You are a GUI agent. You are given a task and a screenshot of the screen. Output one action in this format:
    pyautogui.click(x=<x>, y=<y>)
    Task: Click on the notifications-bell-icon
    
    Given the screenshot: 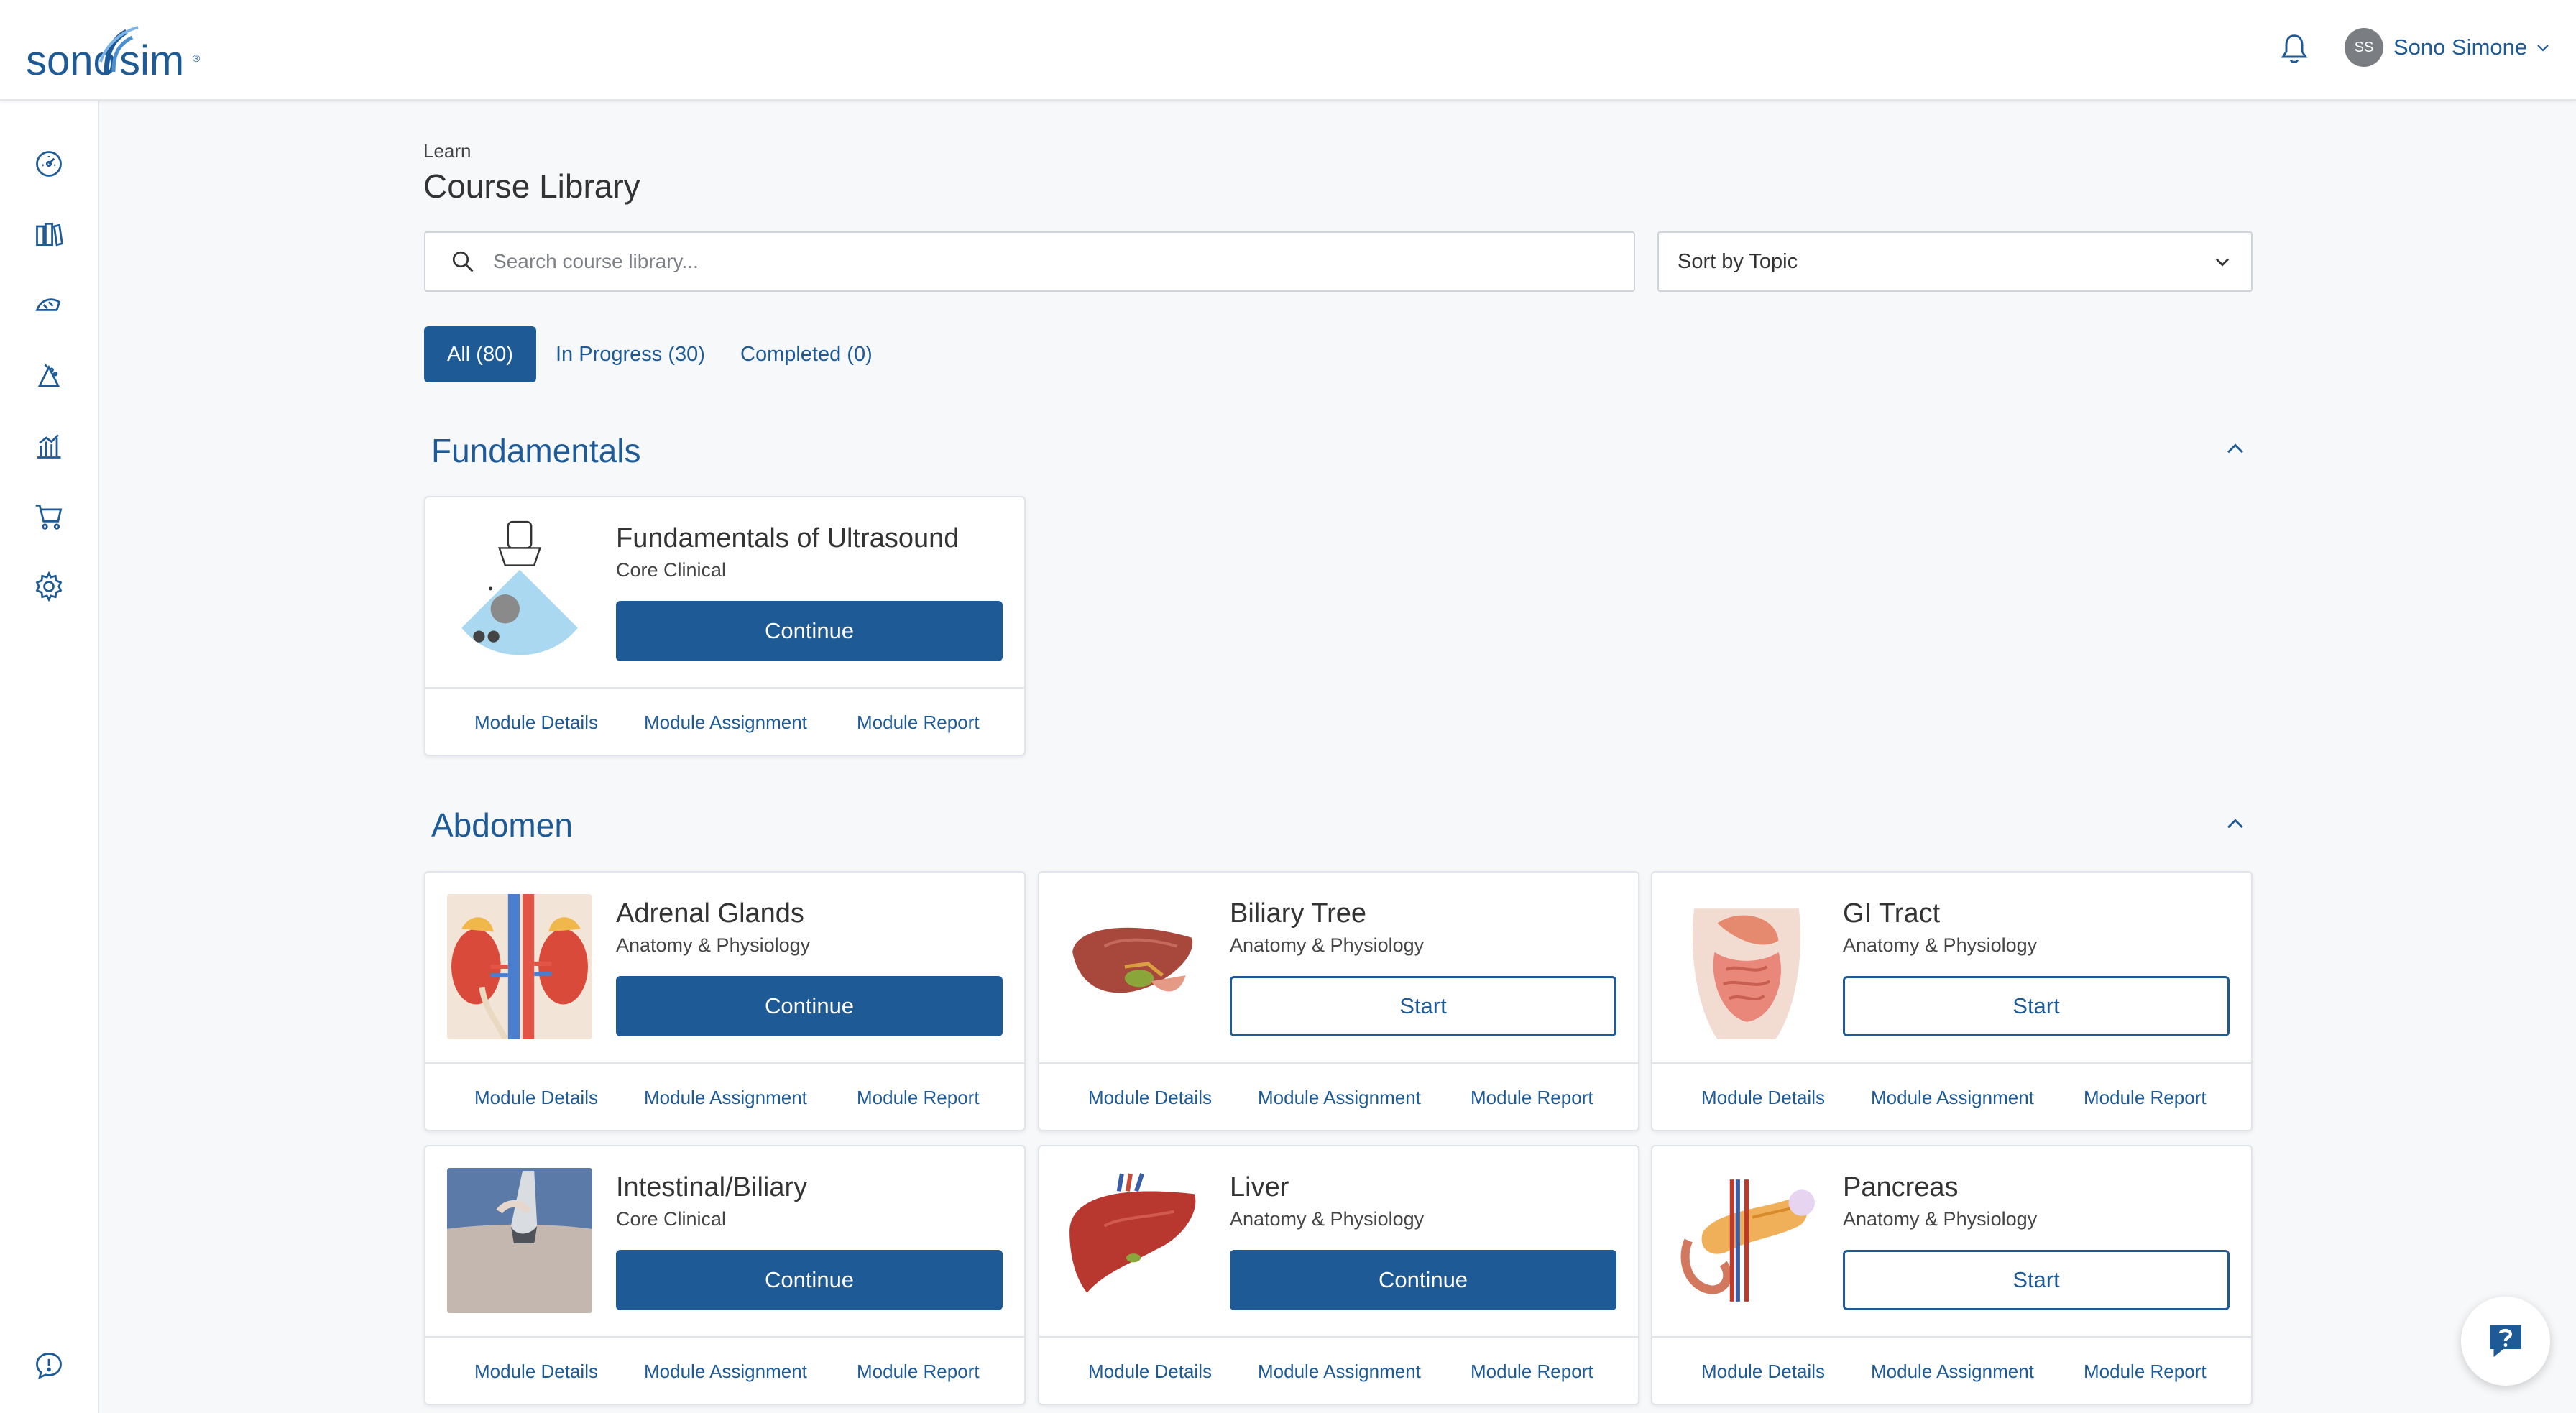 What is the action you would take?
    pyautogui.click(x=2294, y=49)
    